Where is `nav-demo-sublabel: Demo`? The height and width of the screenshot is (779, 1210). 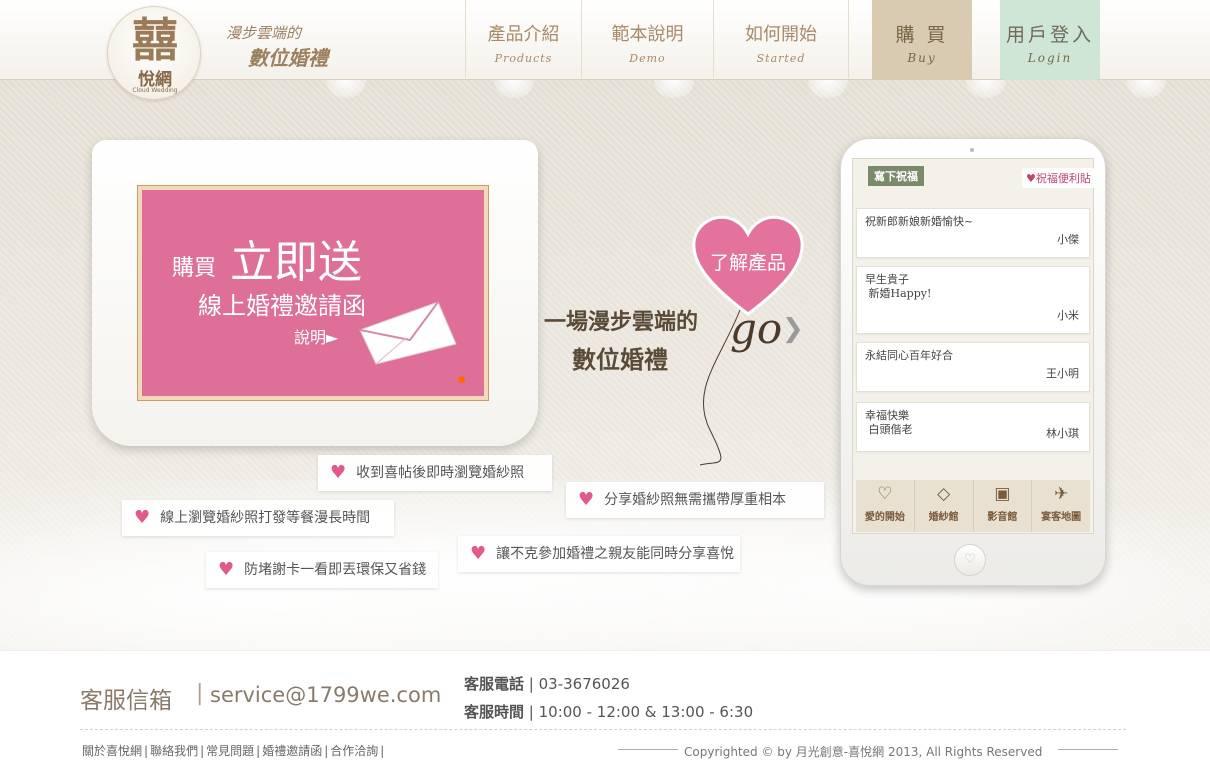
nav-demo-sublabel: Demo is located at coordinates (647, 58).